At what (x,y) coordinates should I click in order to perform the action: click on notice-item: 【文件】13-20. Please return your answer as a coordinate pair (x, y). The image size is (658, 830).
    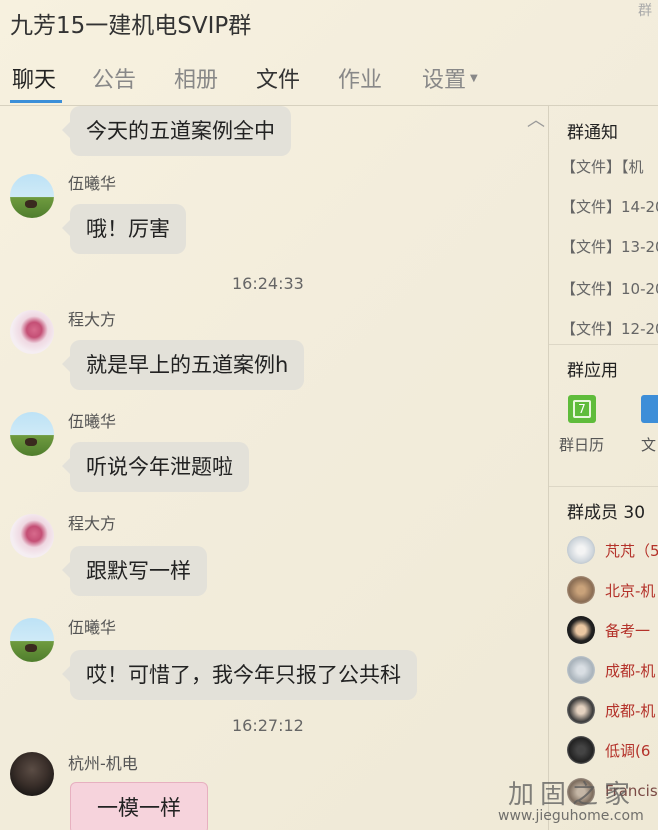
    Looking at the image, I should click on (609, 246).